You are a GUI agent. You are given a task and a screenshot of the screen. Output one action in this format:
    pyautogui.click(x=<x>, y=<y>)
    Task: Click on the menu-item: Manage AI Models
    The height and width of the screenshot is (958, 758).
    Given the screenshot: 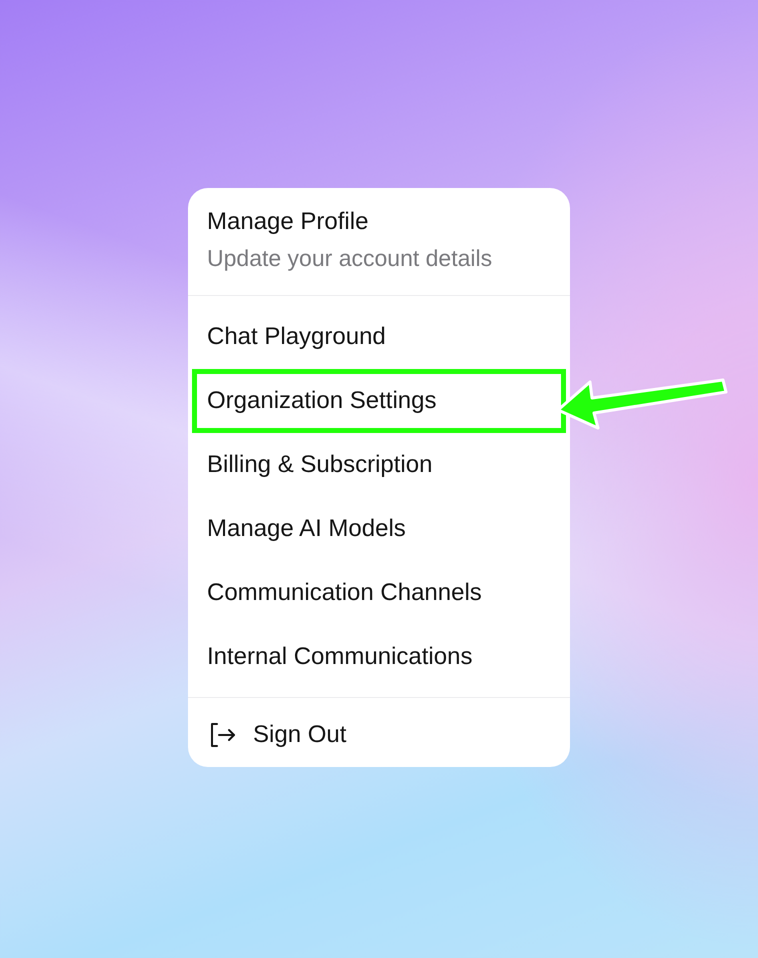 What is the action you would take?
    pyautogui.click(x=379, y=529)
    